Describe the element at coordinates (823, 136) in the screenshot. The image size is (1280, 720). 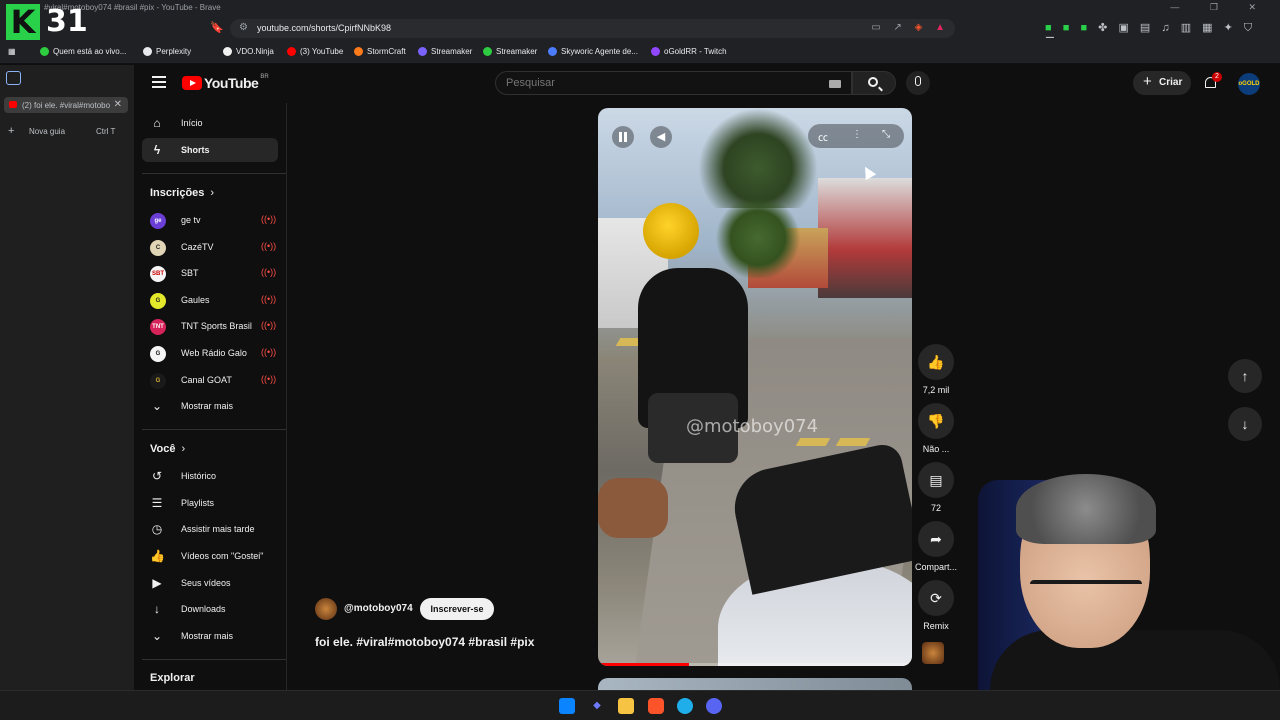
I see `captions-icon: ㏄` at that location.